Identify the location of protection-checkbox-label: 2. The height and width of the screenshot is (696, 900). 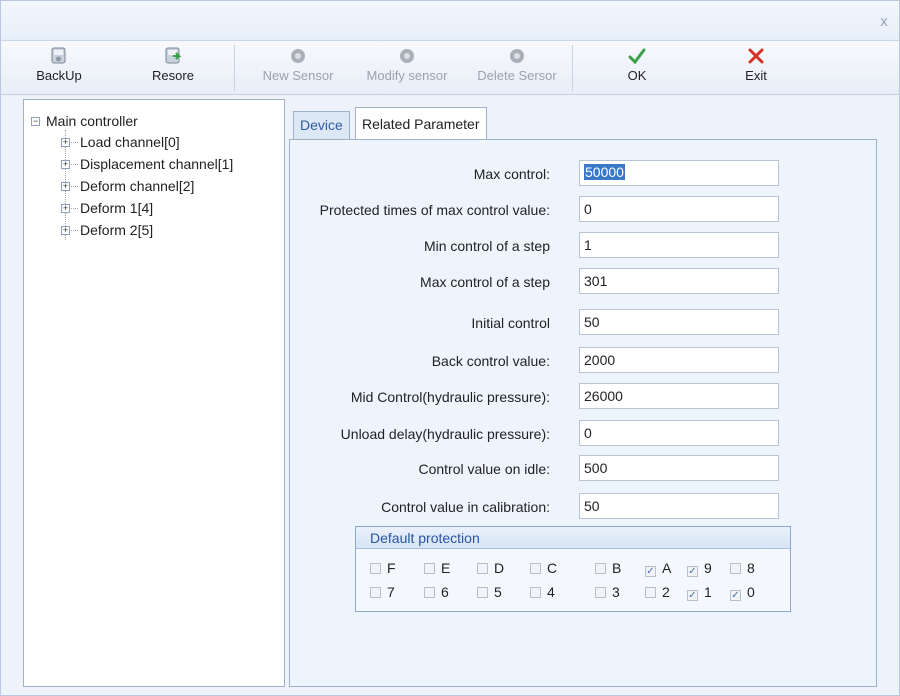
(666, 592).